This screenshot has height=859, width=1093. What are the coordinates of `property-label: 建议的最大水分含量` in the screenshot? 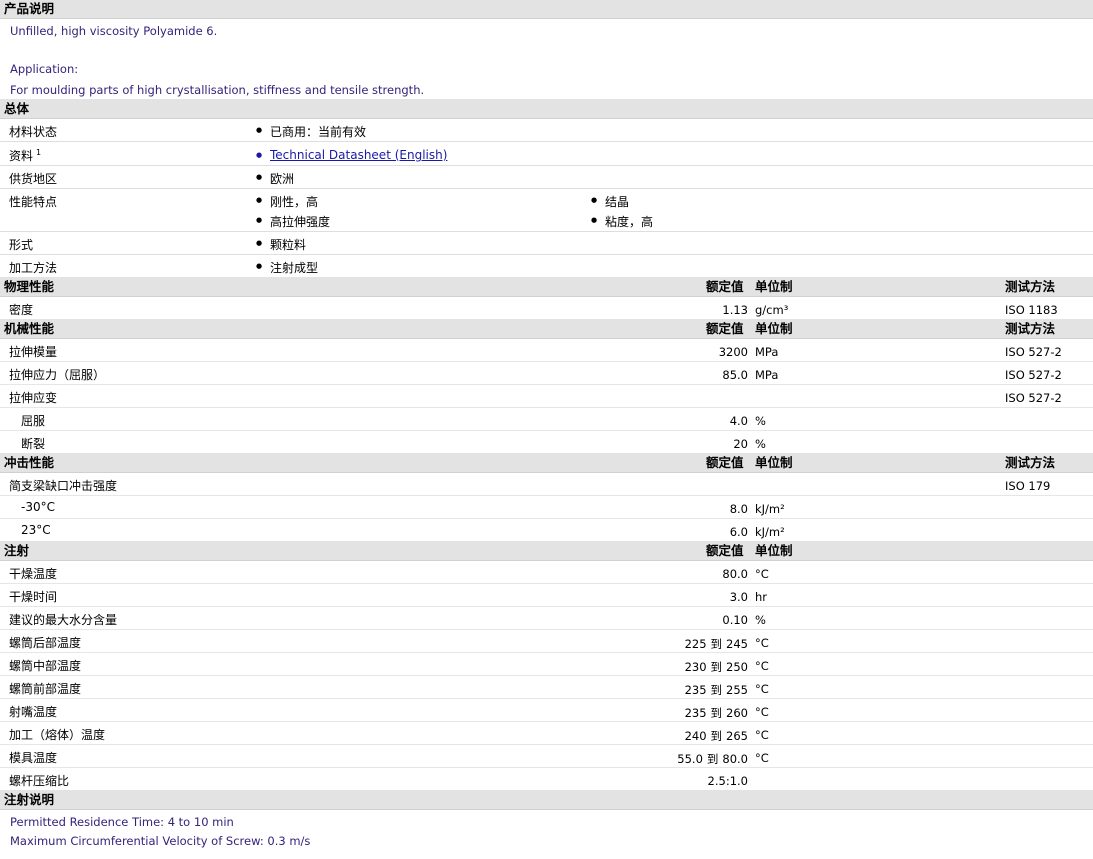 It's located at (63, 620).